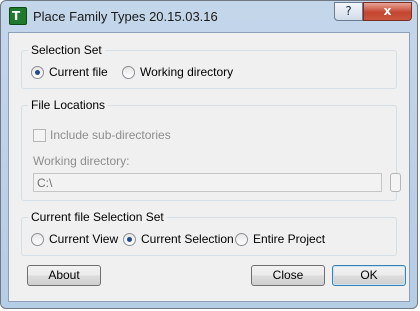 The image size is (420, 311). I want to click on help-button: ?, so click(348, 11).